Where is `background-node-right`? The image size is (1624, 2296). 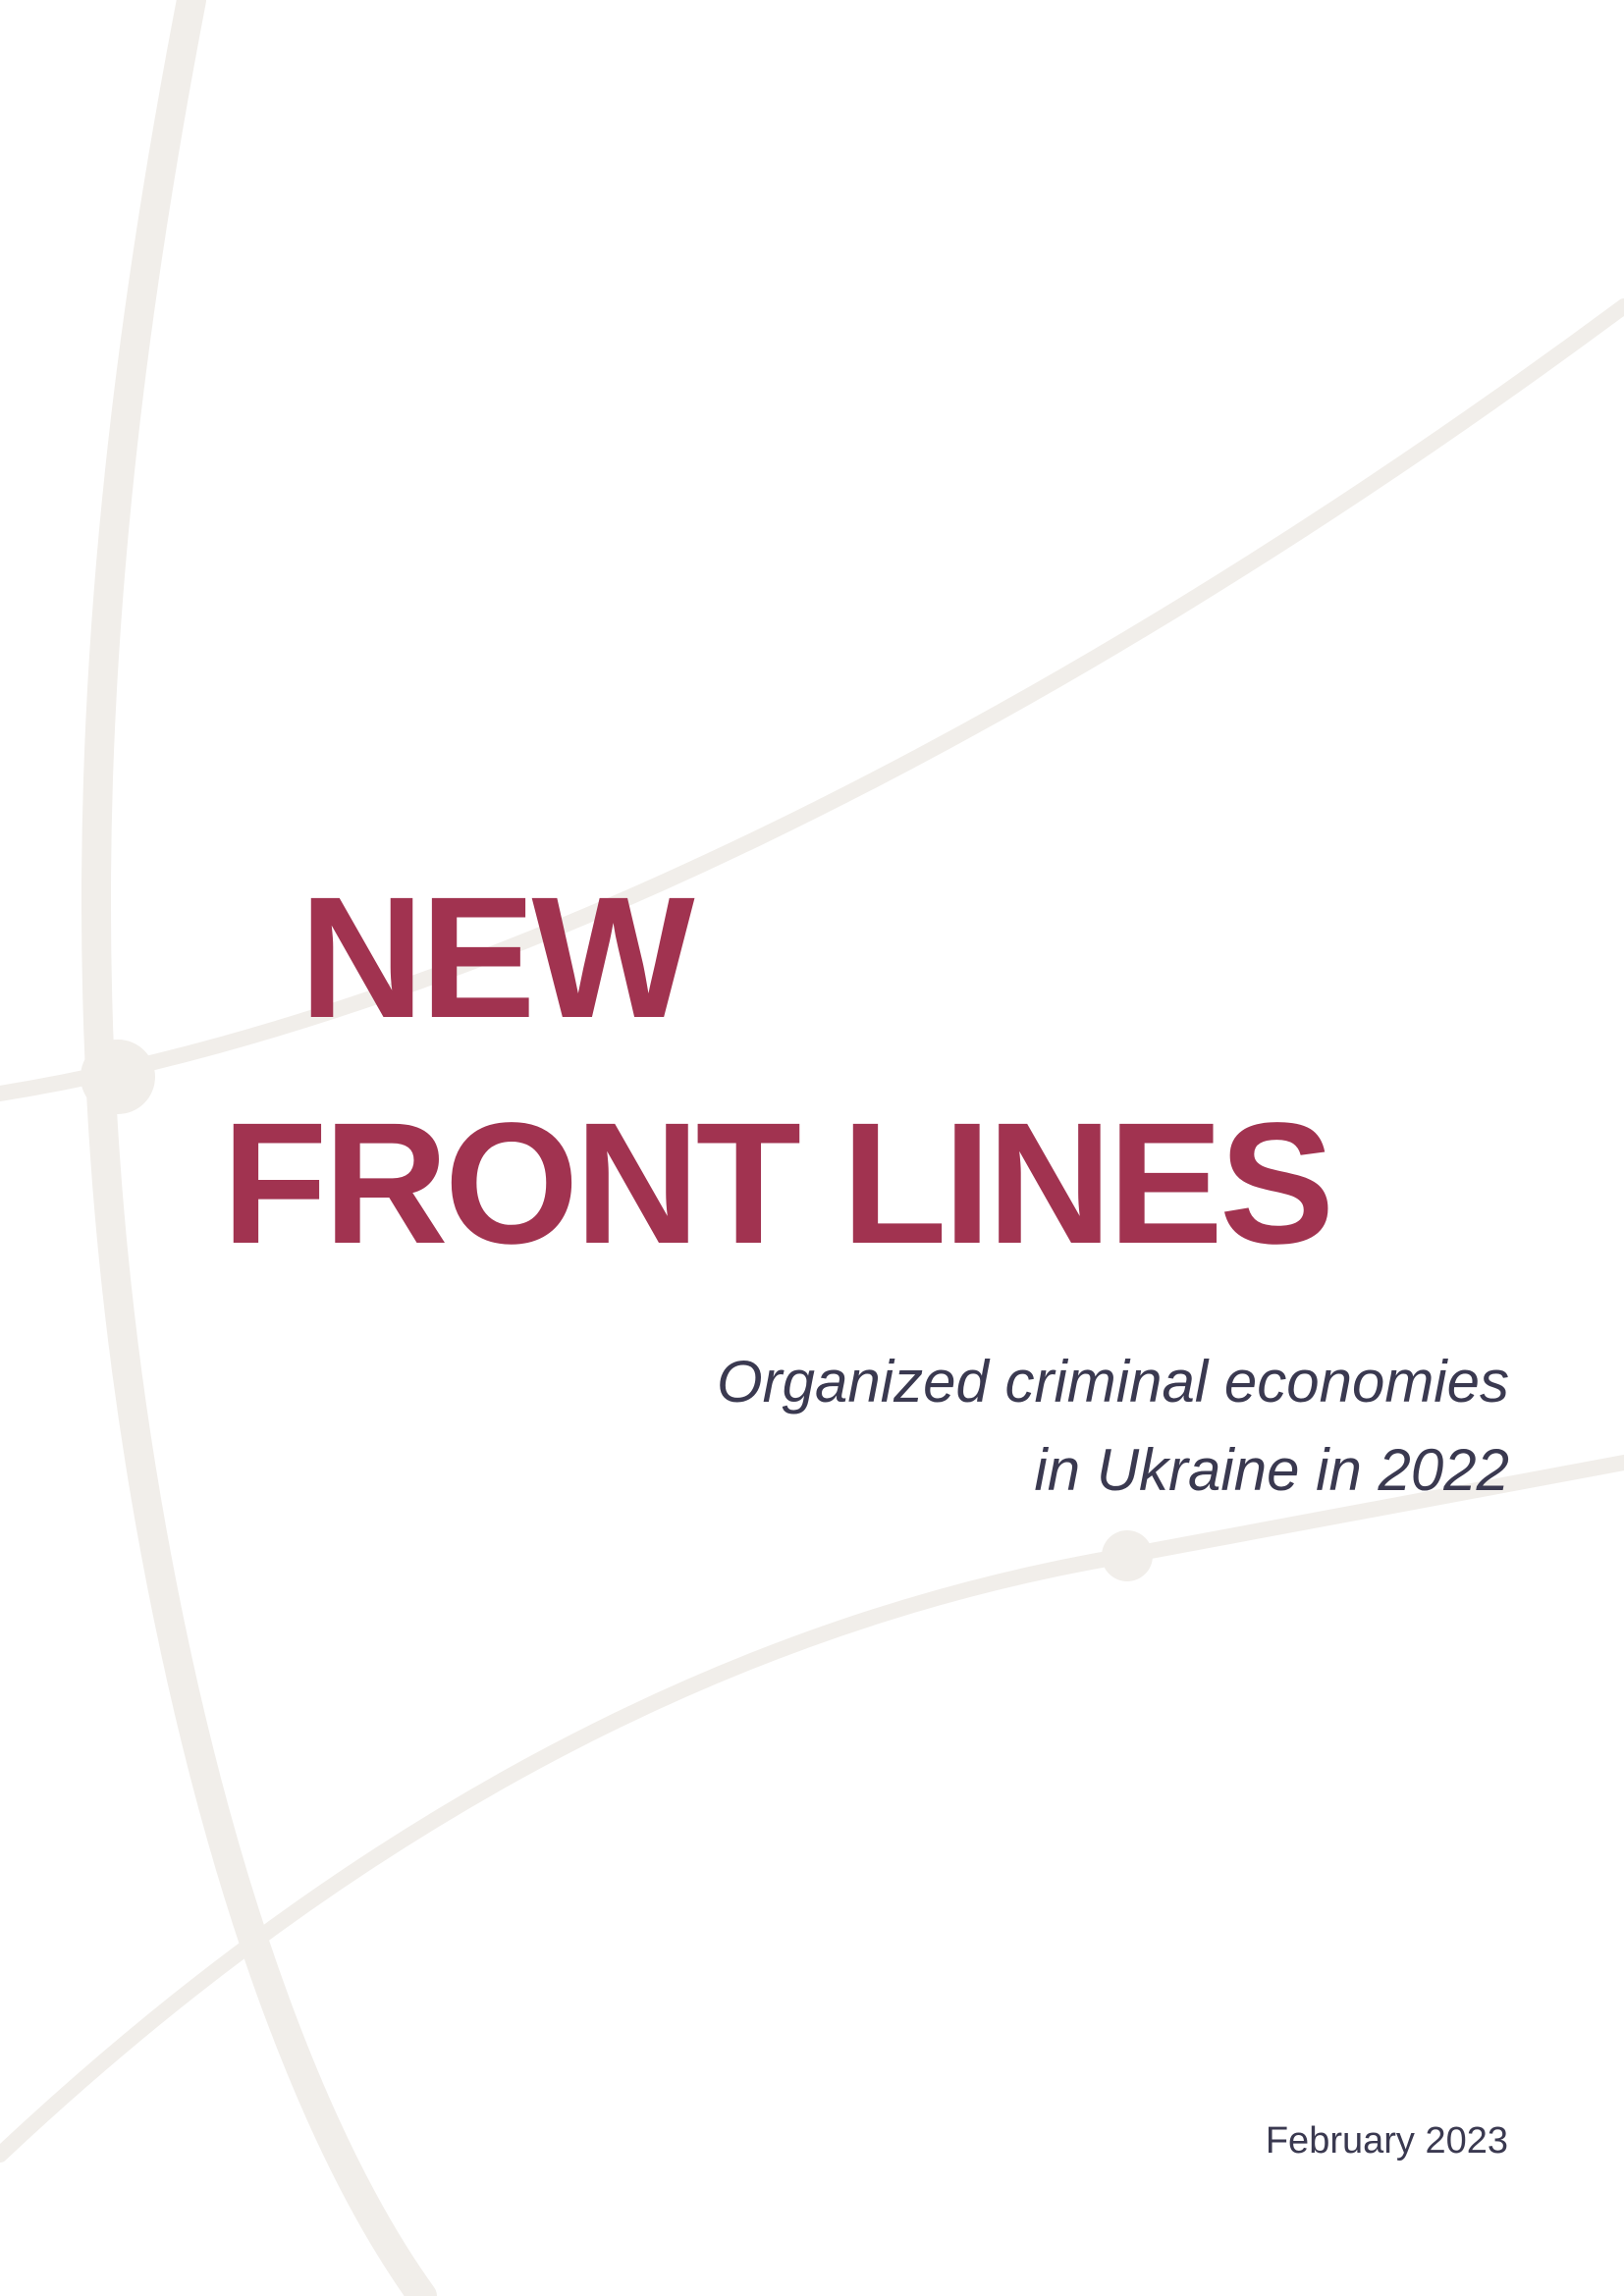
background-node-right is located at coordinates (1127, 1556).